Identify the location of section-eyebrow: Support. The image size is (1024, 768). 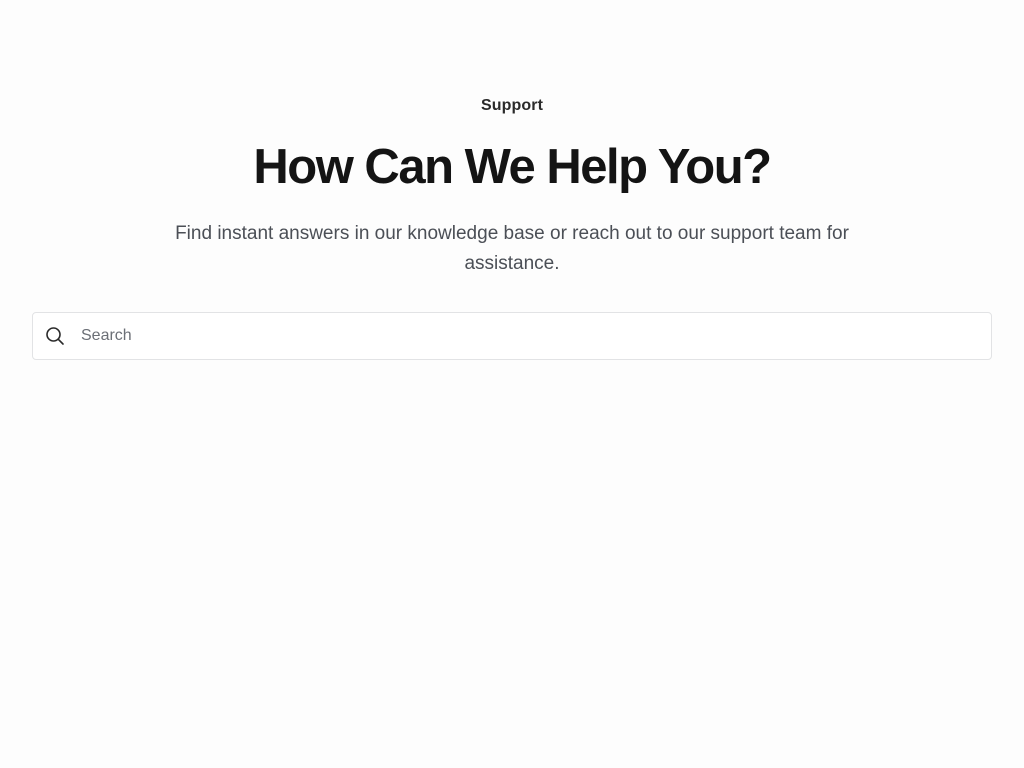
(512, 105).